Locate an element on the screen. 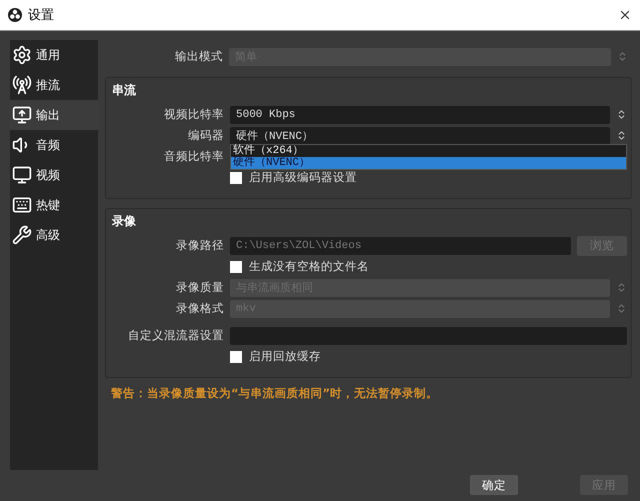 This screenshot has width=640, height=501. checkbox-label: 启用回放缓存 is located at coordinates (285, 356).